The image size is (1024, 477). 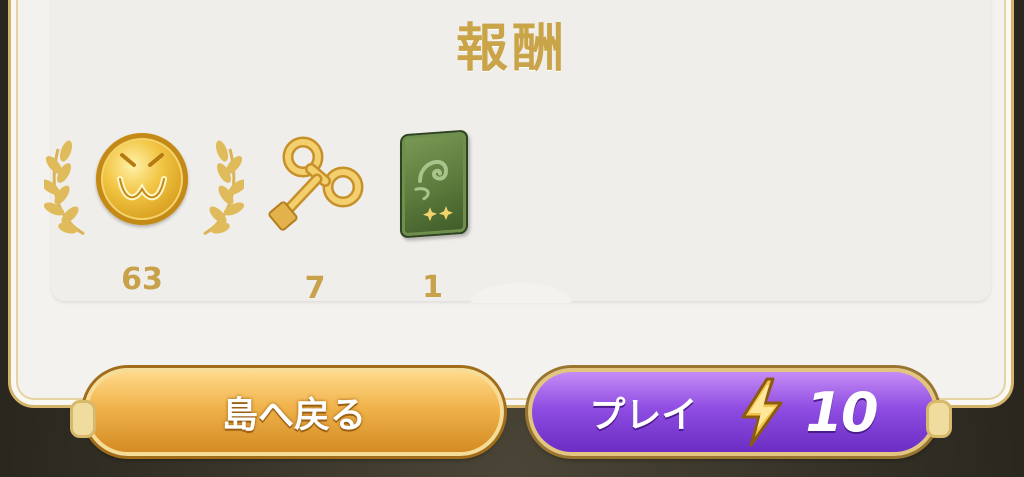 What do you see at coordinates (315, 288) in the screenshot?
I see `reward-count: 7` at bounding box center [315, 288].